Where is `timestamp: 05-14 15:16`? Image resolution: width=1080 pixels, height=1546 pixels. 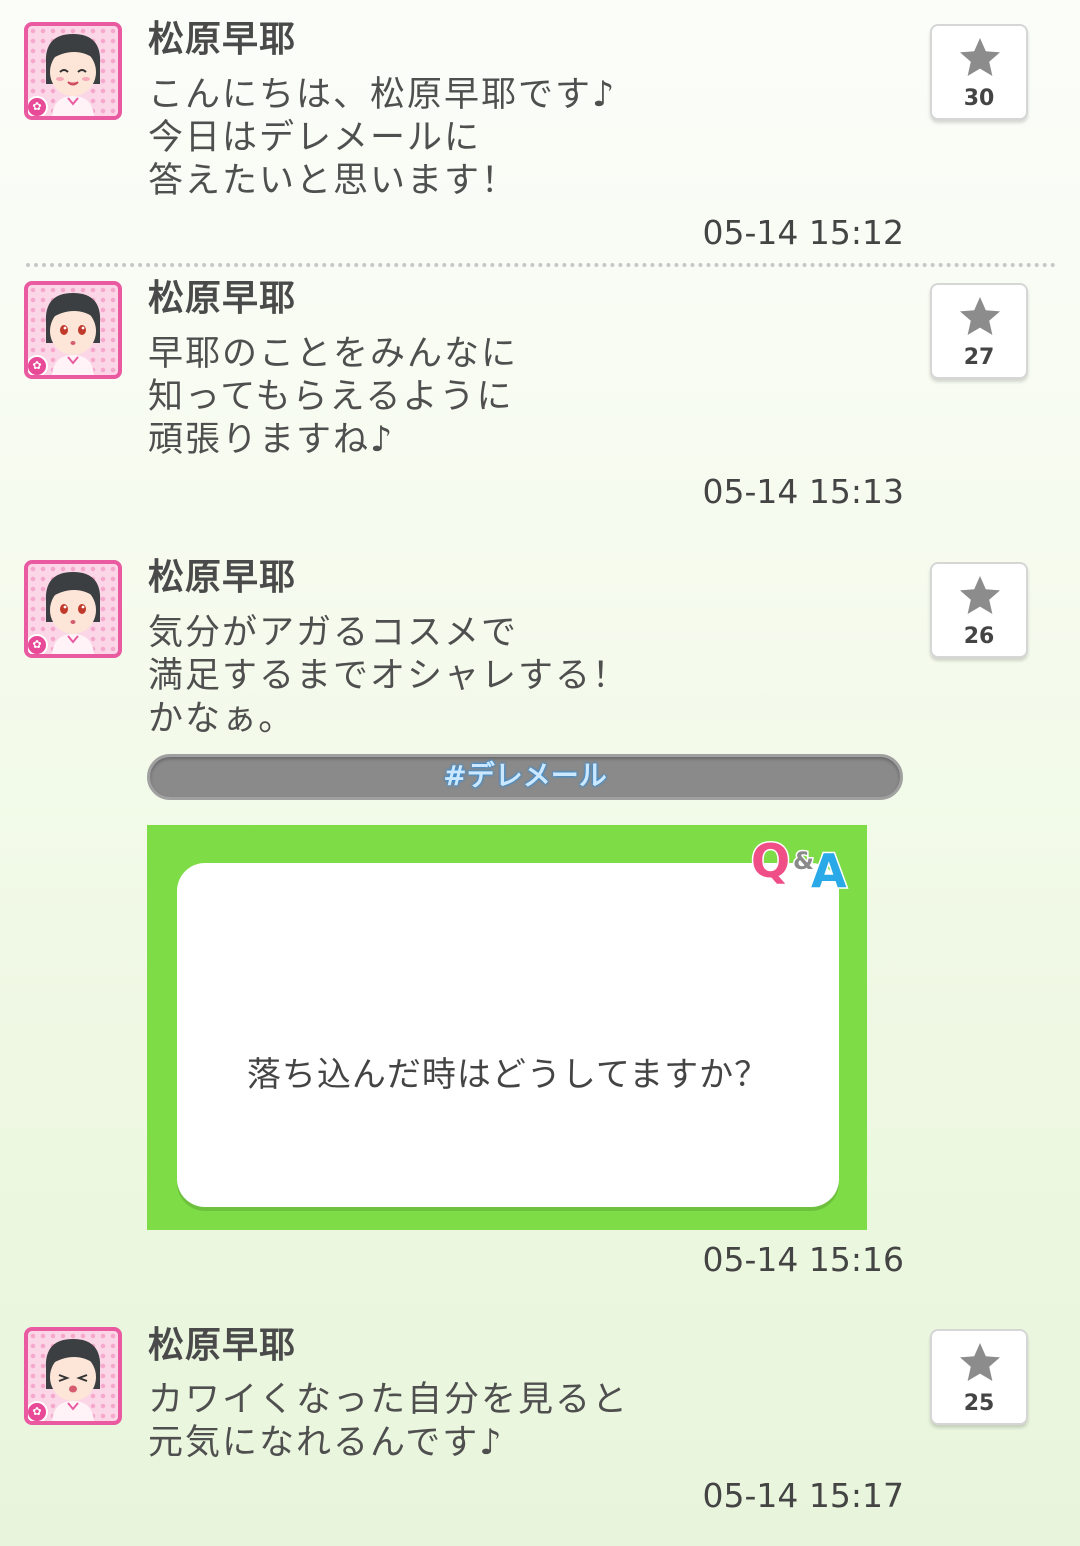
timestamp: 05-14 15:16 is located at coordinates (803, 1259).